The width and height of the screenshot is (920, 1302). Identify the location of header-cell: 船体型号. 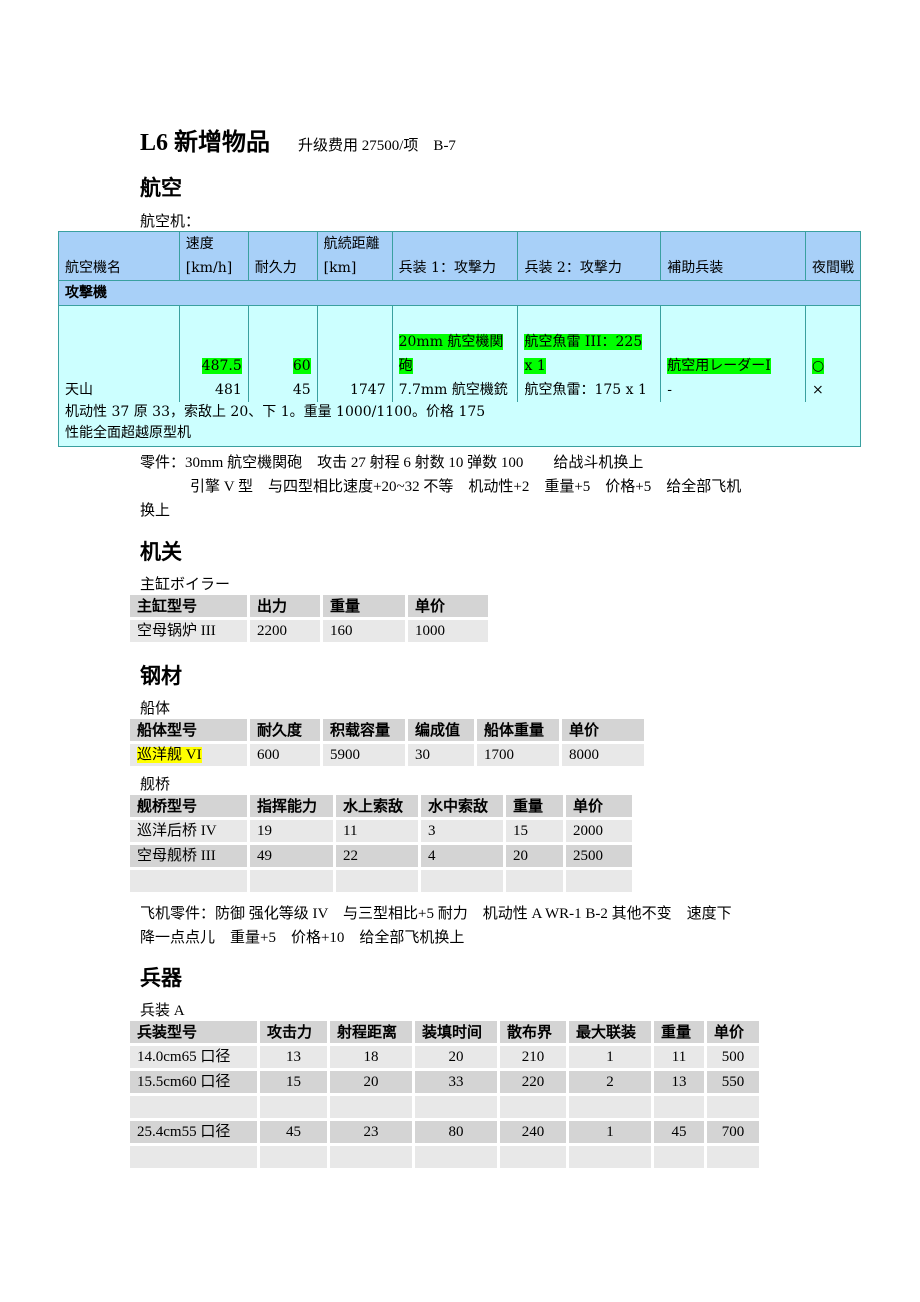
(188, 730).